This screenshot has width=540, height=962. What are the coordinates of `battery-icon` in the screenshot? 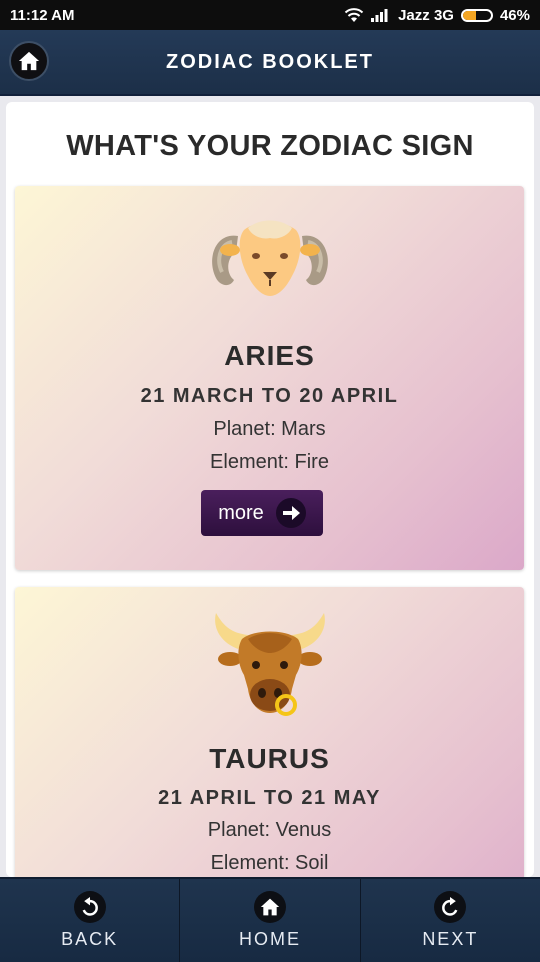 It's located at (476, 15).